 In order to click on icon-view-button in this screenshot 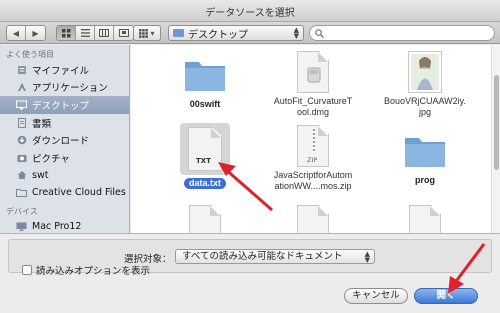, I will do `click(66, 33)`.